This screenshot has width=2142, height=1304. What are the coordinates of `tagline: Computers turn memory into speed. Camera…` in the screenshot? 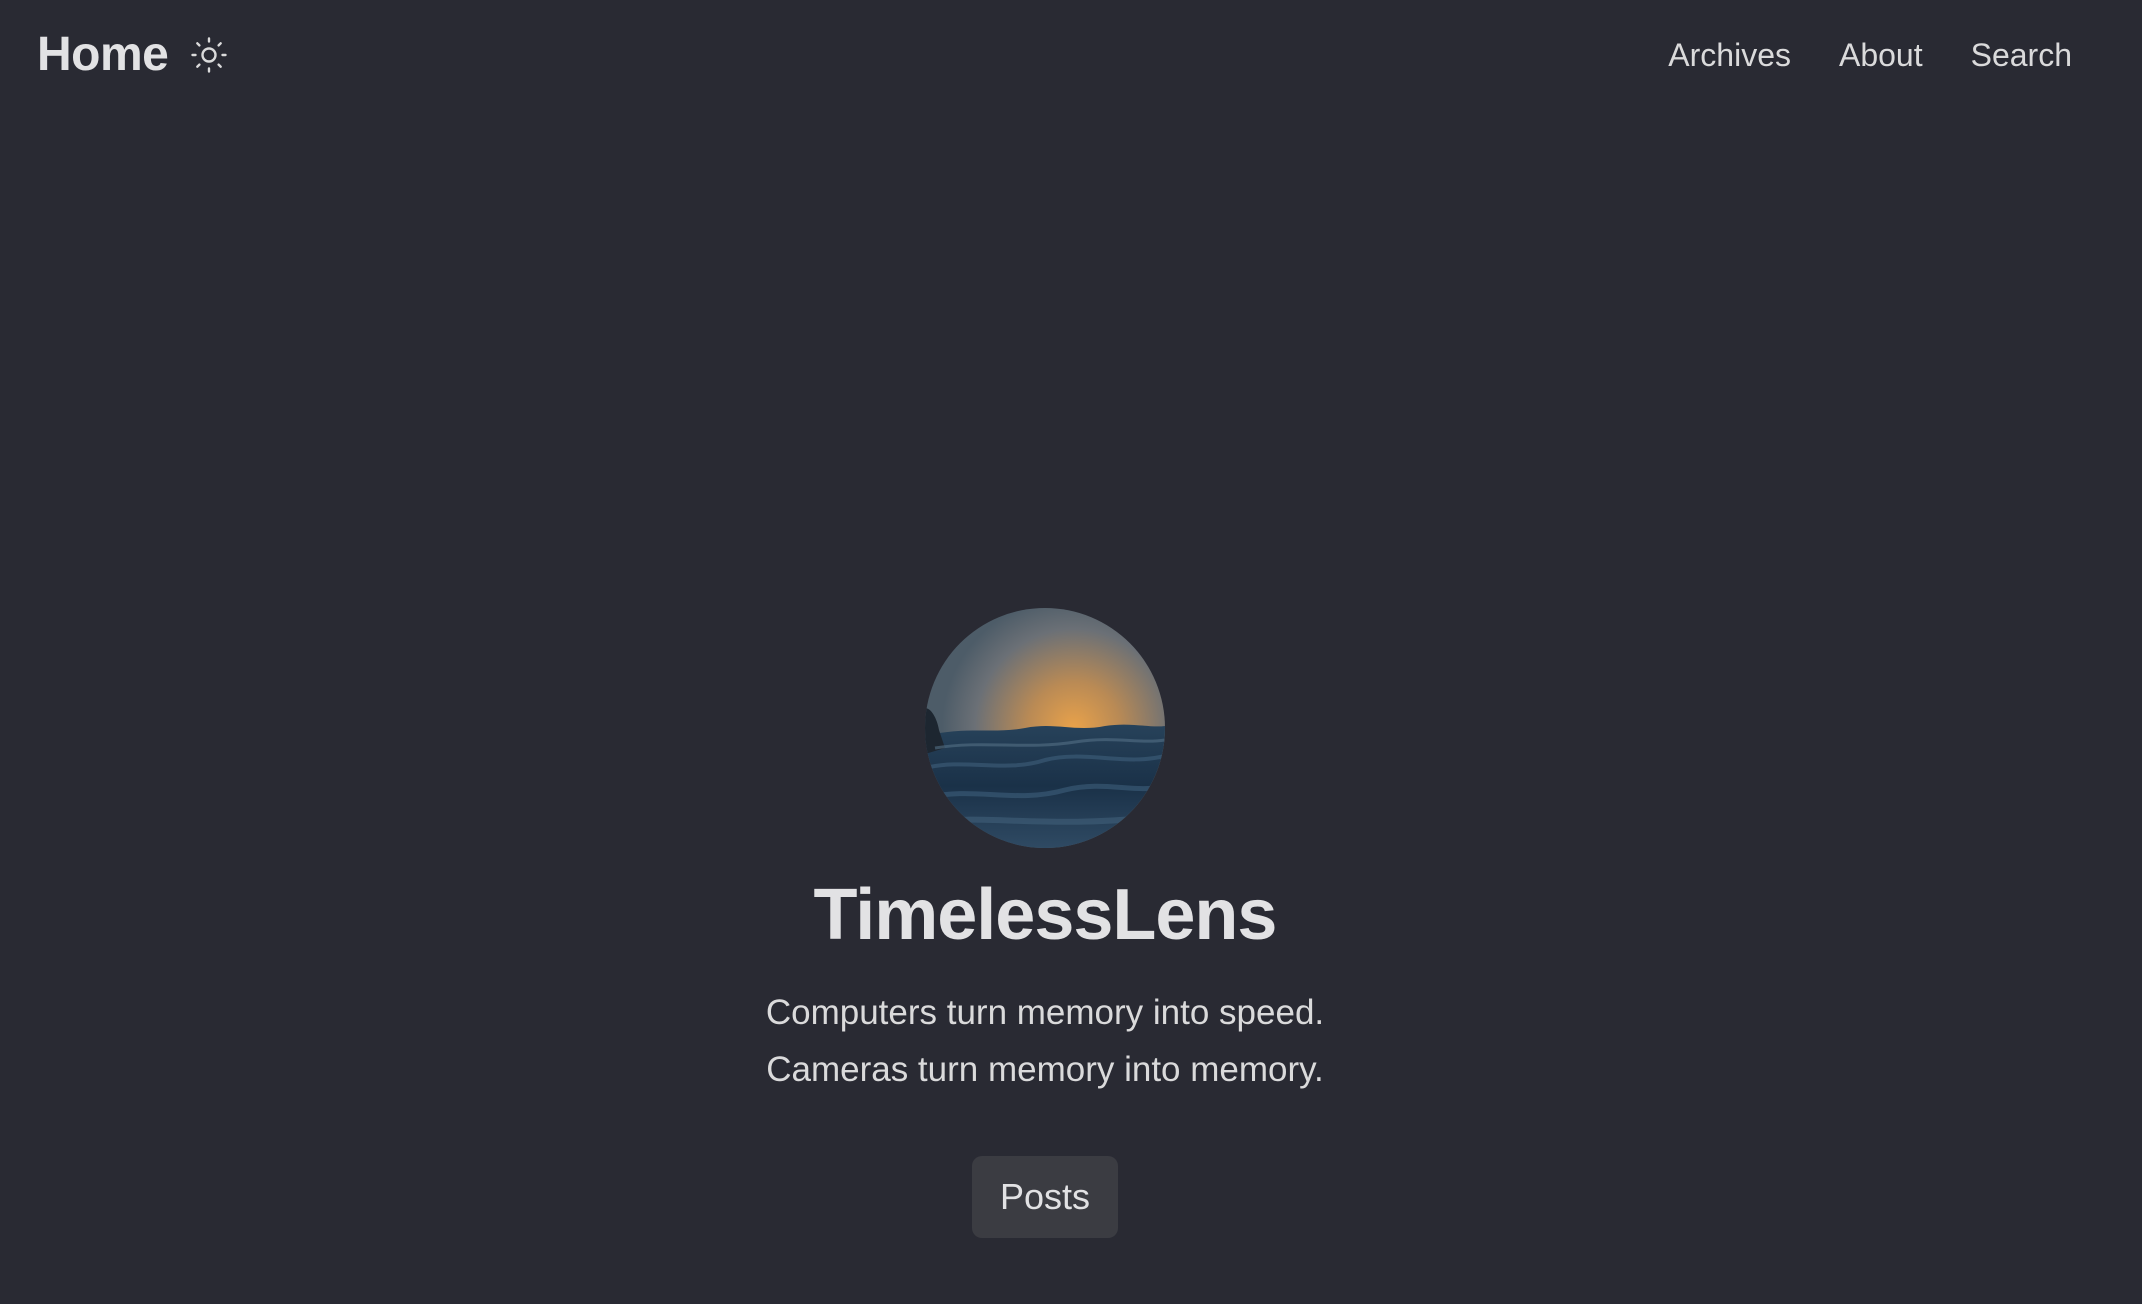 It's located at (1045, 1041).